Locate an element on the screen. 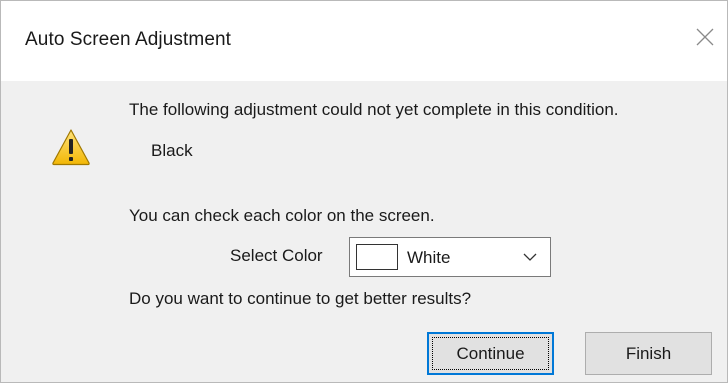 This screenshot has height=383, width=728. select-color-label: Select Color is located at coordinates (276, 255).